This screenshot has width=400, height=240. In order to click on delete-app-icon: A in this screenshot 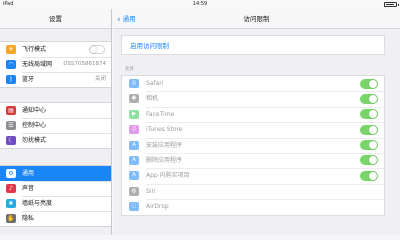, I will do `click(134, 160)`.